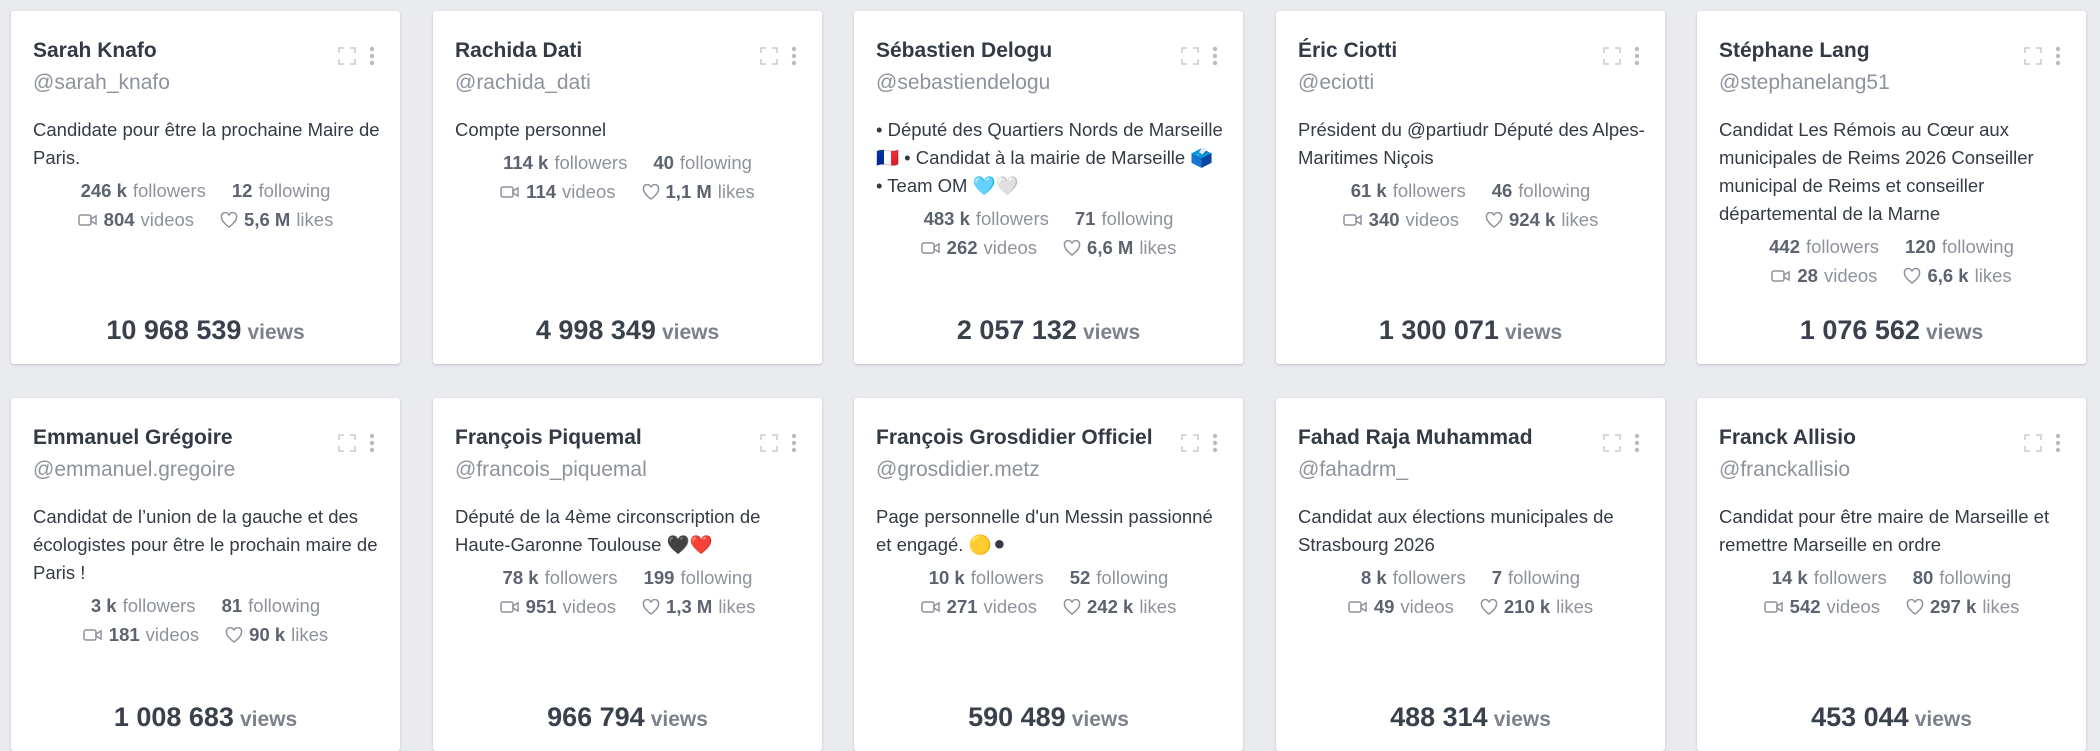  I want to click on videos-stat: 114 videos, so click(558, 192).